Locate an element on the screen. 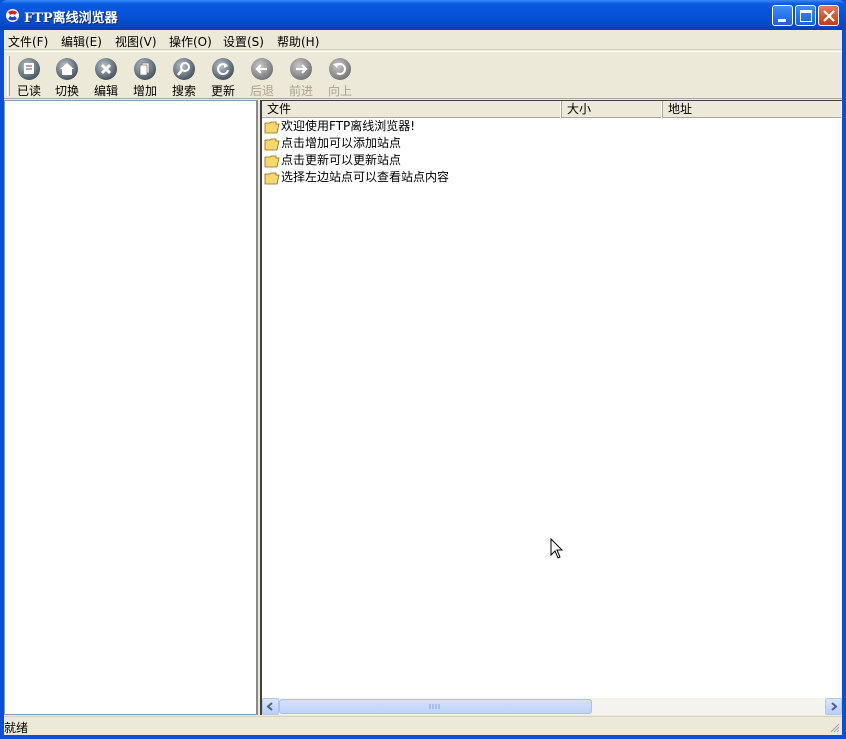 The width and height of the screenshot is (846, 739). list-item: 欢迎使用FTP离线浏览器! is located at coordinates (339, 126).